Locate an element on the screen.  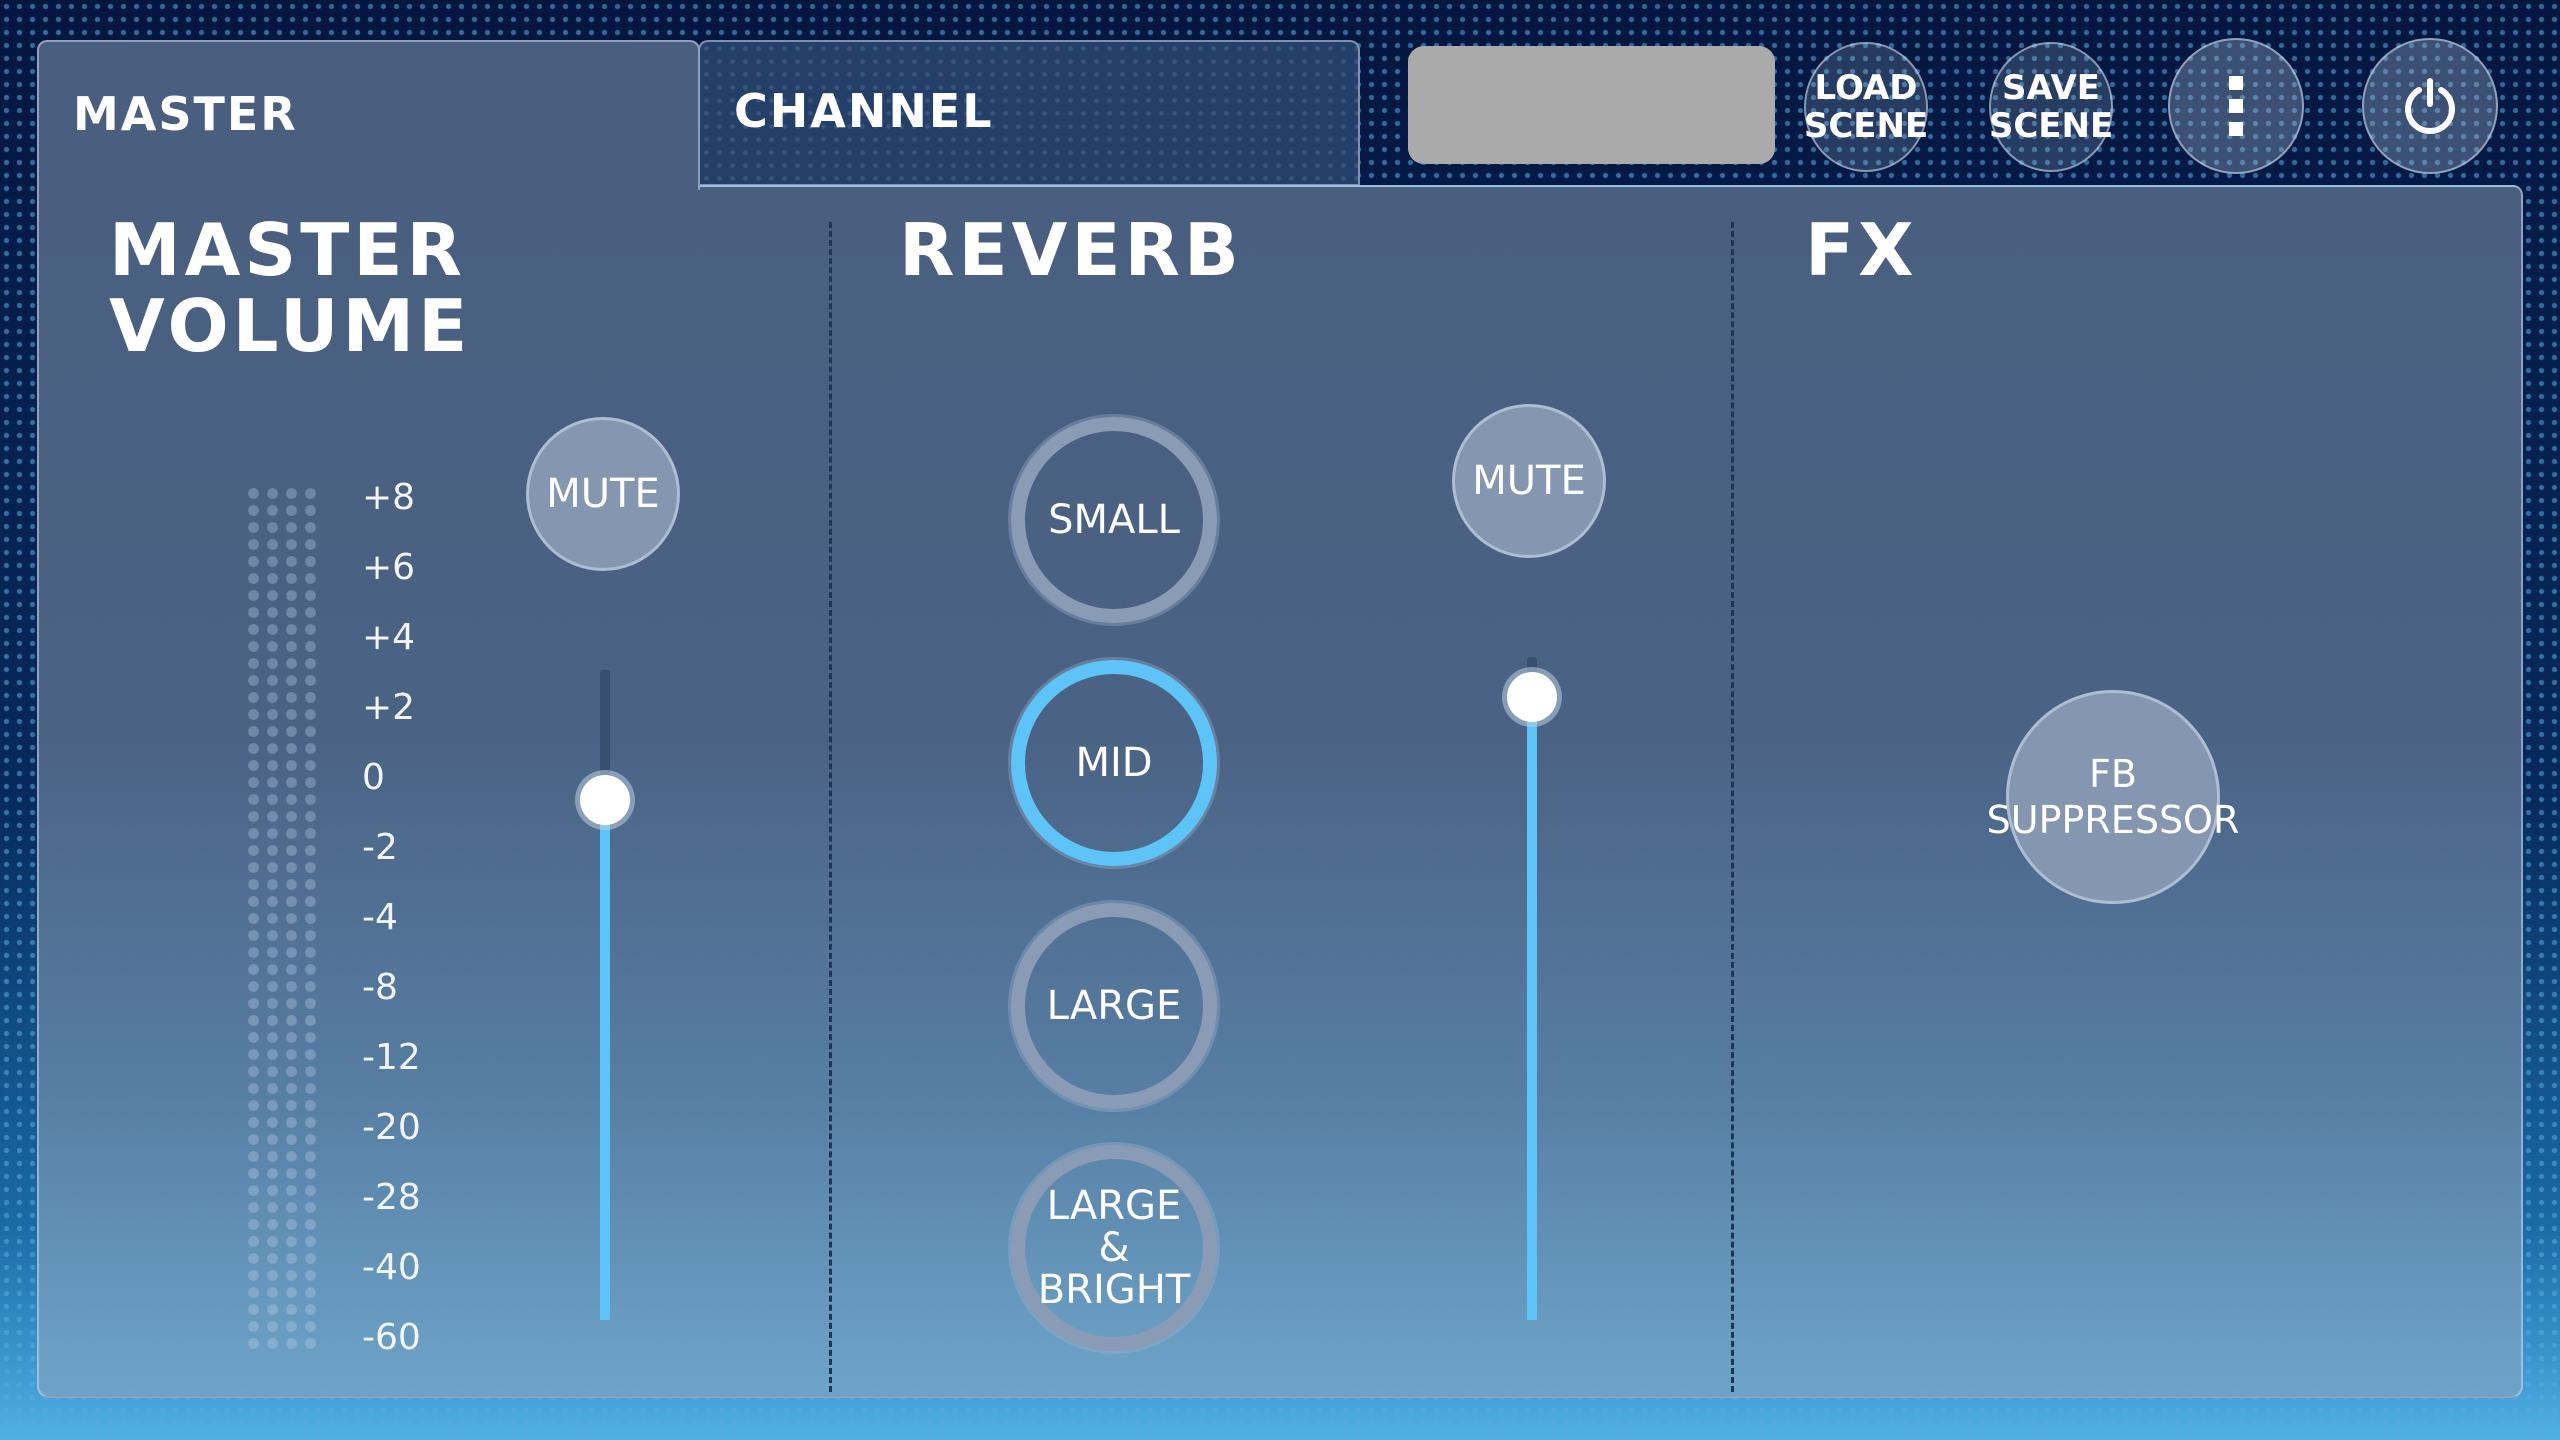
scale-label: -12 is located at coordinates (391, 1057).